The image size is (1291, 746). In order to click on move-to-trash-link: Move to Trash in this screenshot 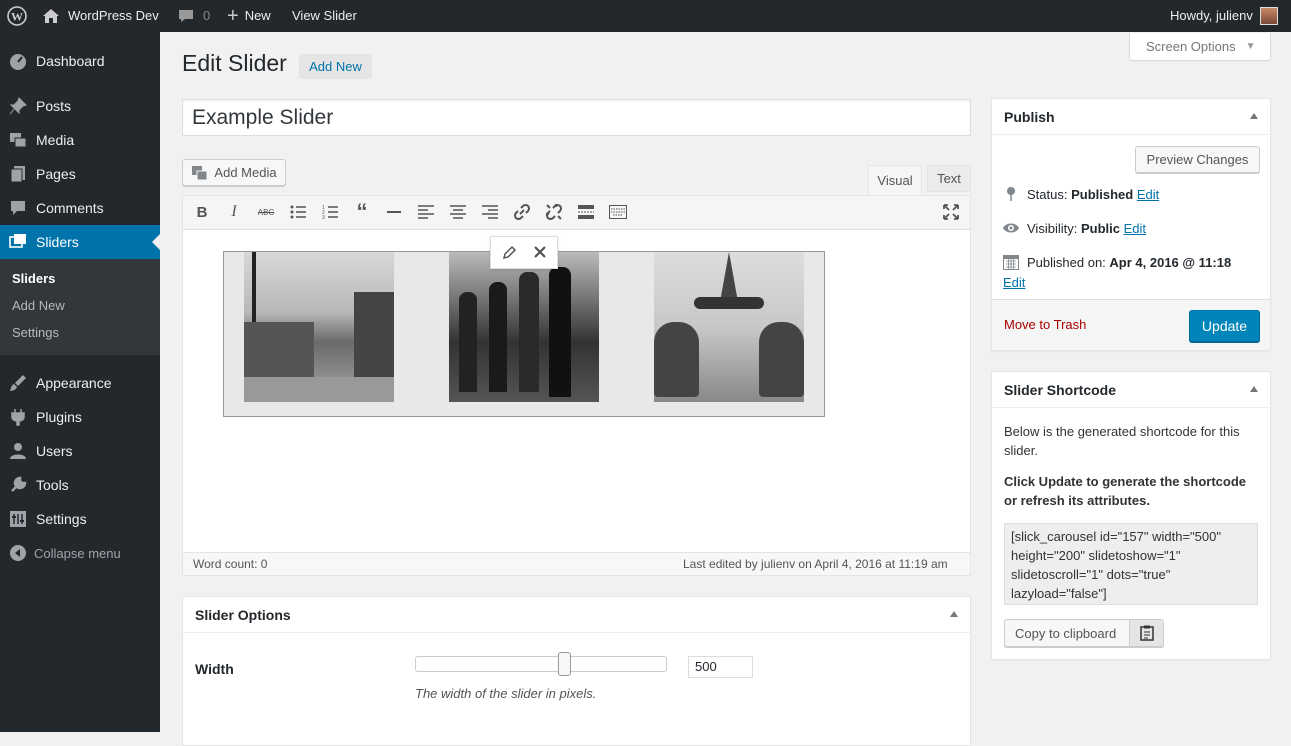, I will do `click(1045, 324)`.